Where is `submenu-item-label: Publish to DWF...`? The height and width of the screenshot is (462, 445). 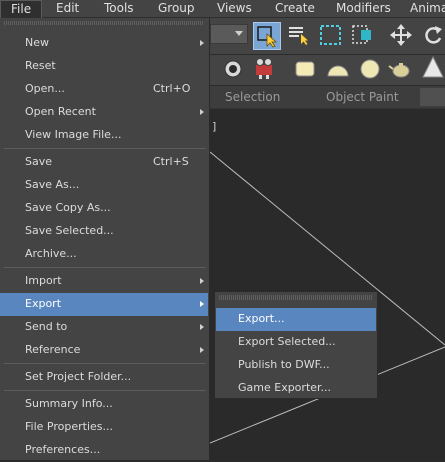 submenu-item-label: Publish to DWF... is located at coordinates (284, 364).